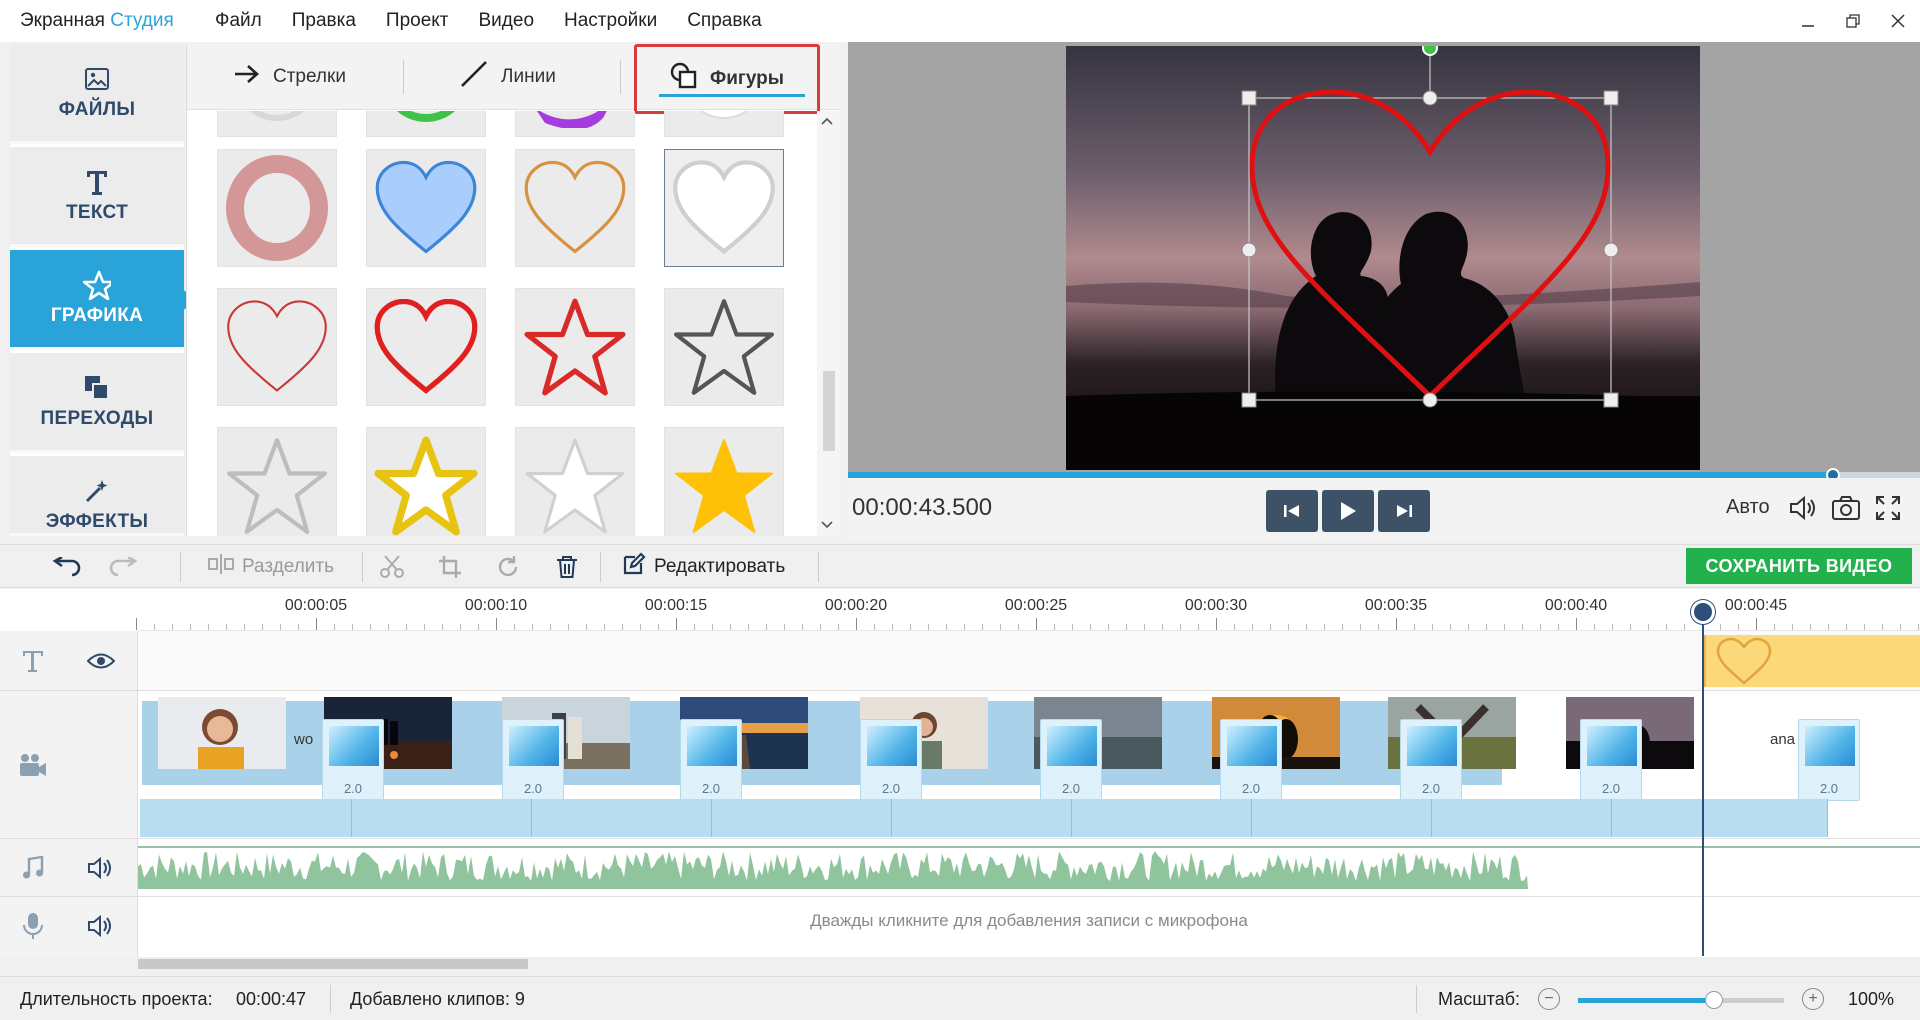  Describe the element at coordinates (426, 347) in the screenshot. I see `shape-heart-red` at that location.